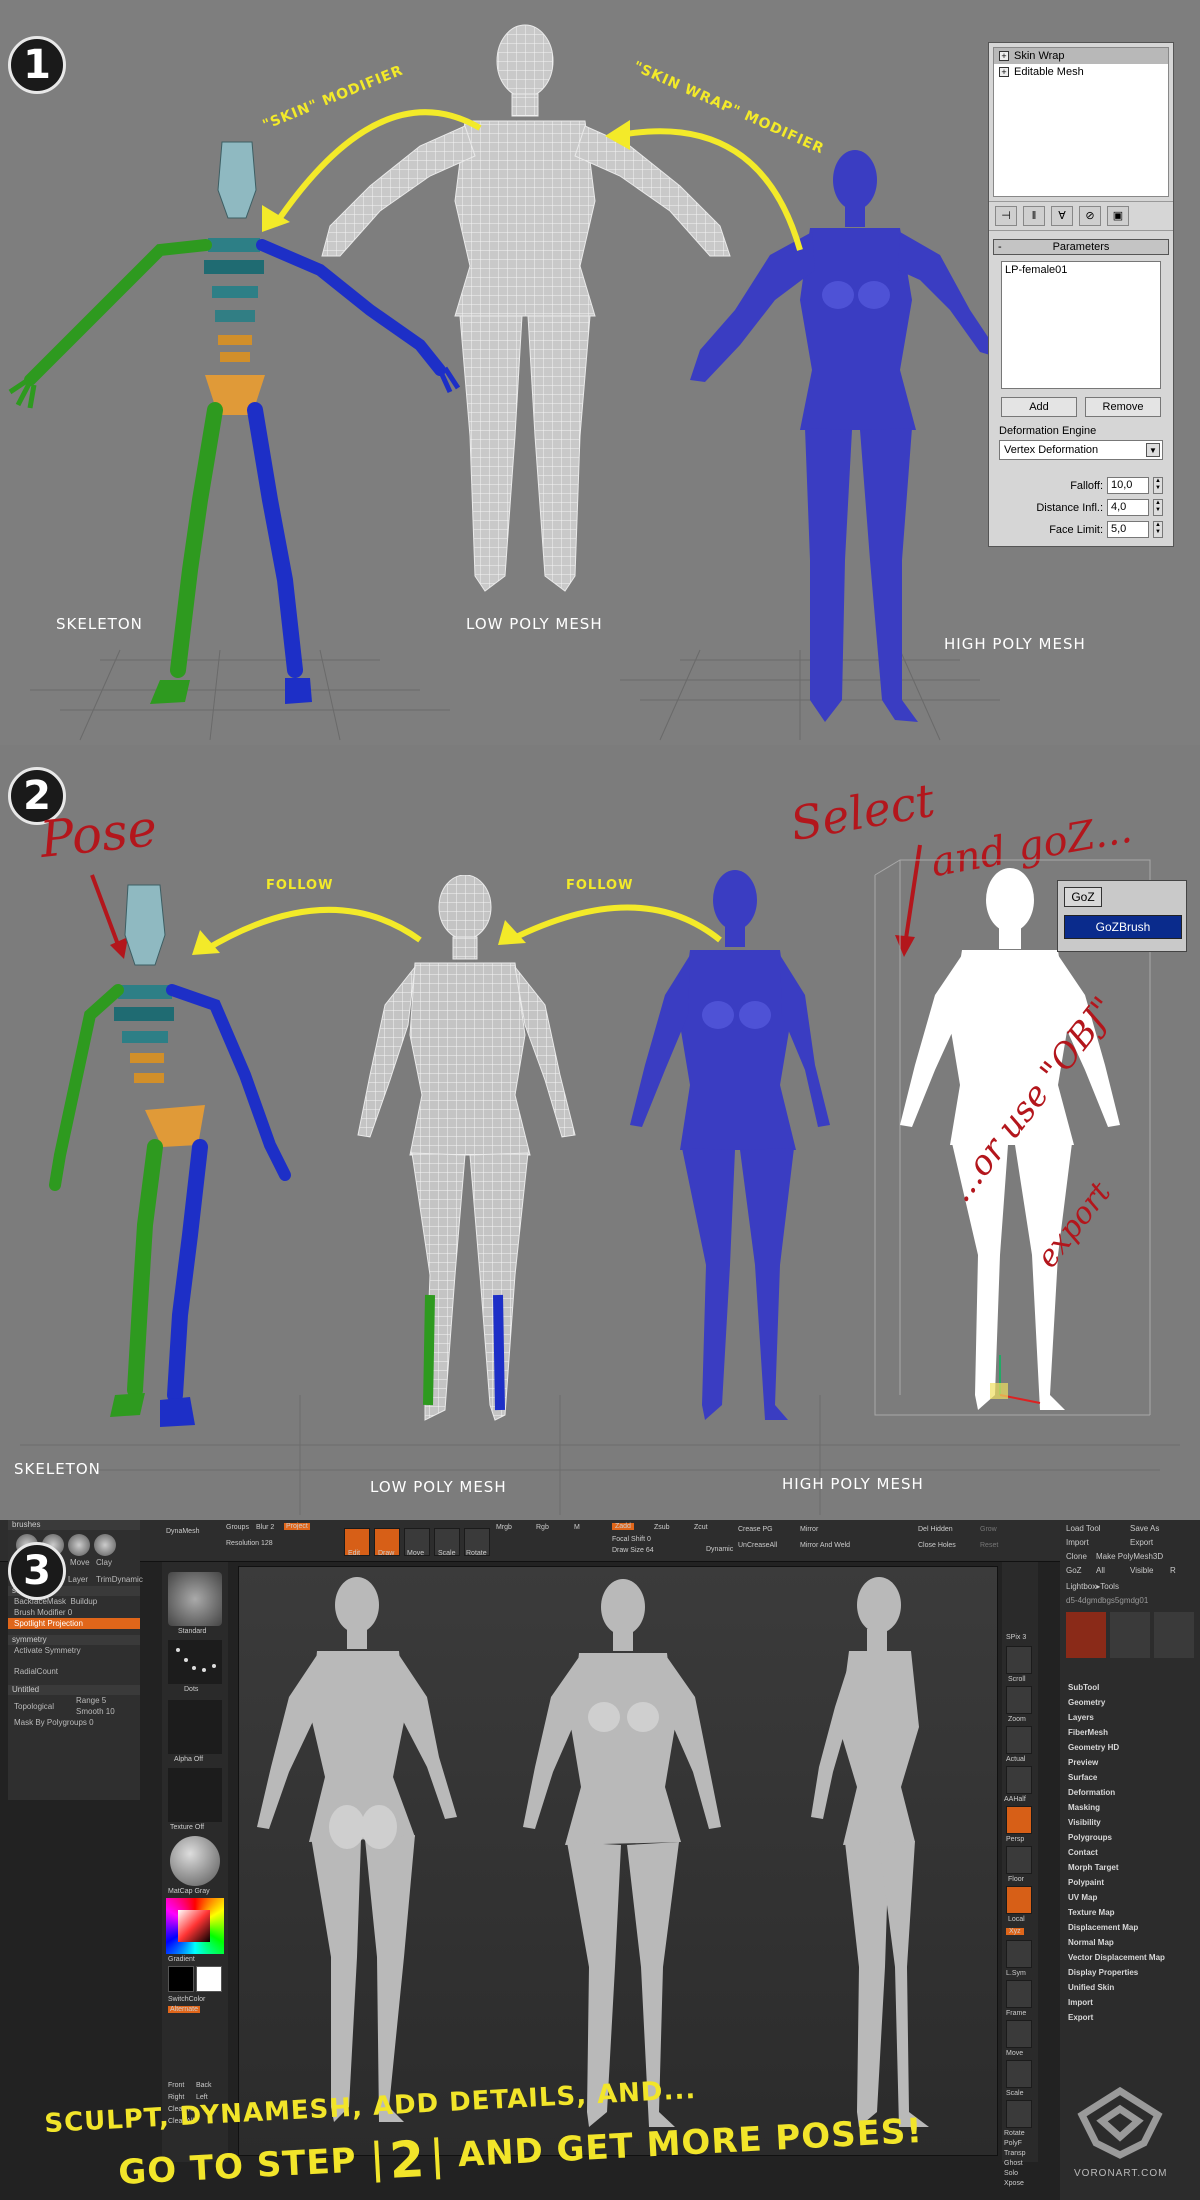 The image size is (1200, 2200). I want to click on zoom-icon, so click(1019, 1700).